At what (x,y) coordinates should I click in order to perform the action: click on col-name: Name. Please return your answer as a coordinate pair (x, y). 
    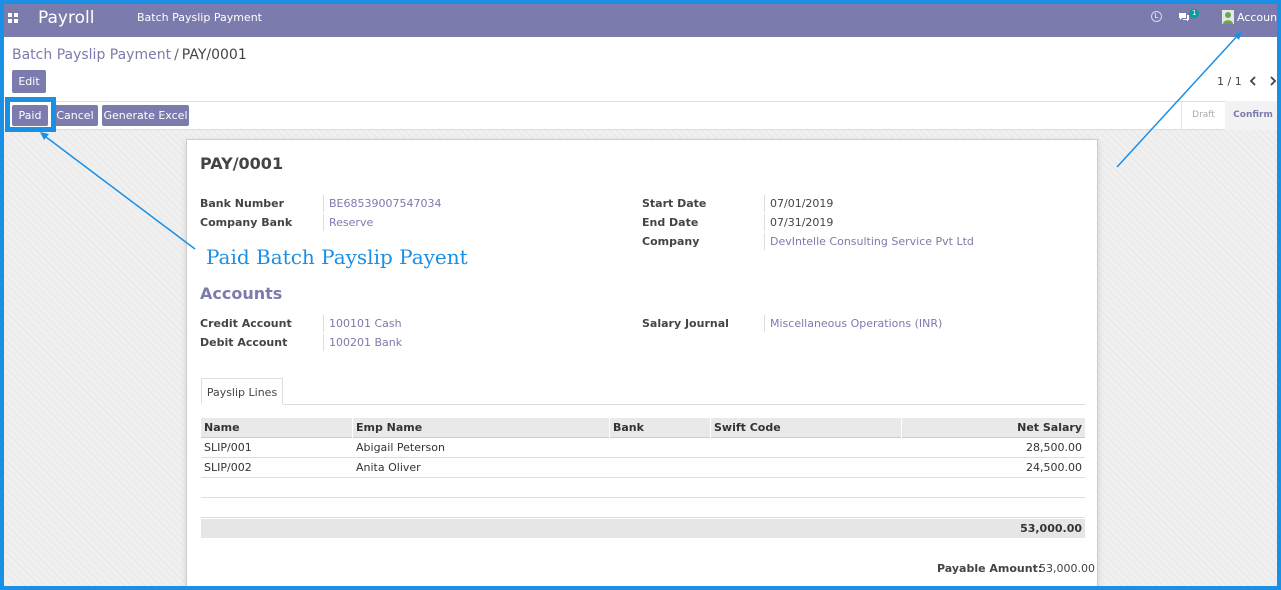
    Looking at the image, I should click on (277, 428).